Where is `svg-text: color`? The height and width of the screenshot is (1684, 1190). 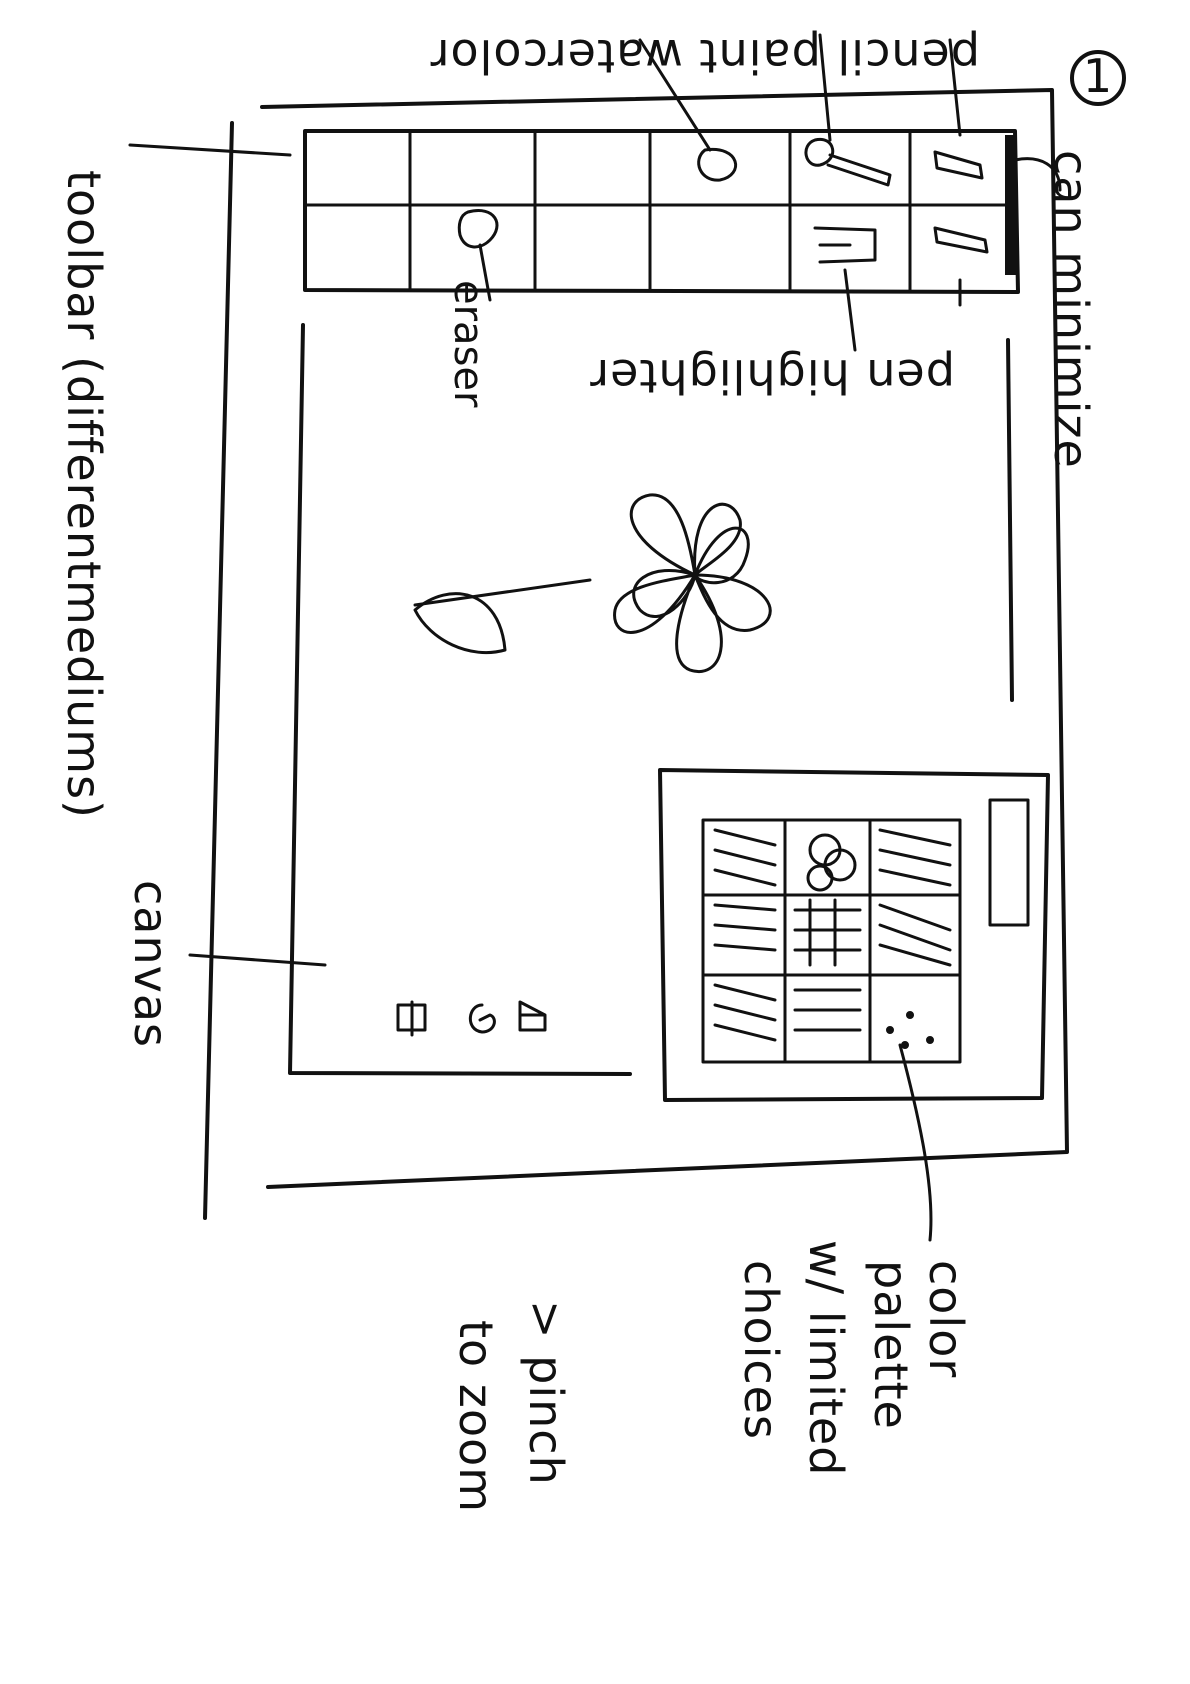
svg-text: color is located at coordinates (946, 1319).